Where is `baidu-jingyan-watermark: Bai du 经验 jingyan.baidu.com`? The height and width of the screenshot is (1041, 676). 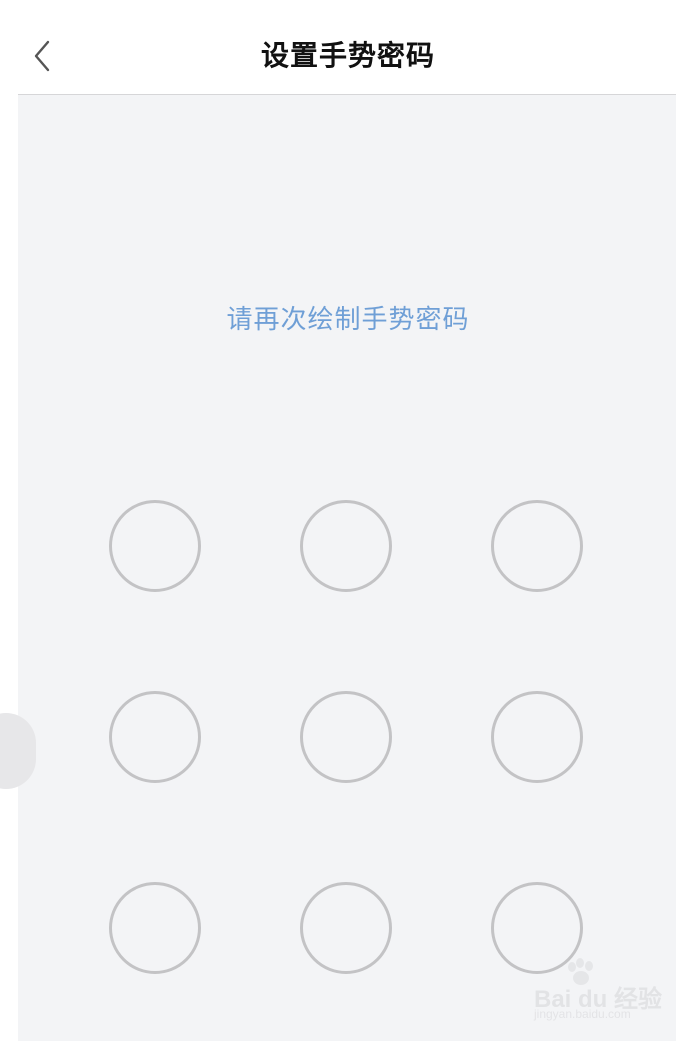
baidu-jingyan-watermark: Bai du 经验 jingyan.baidu.com is located at coordinates (597, 992).